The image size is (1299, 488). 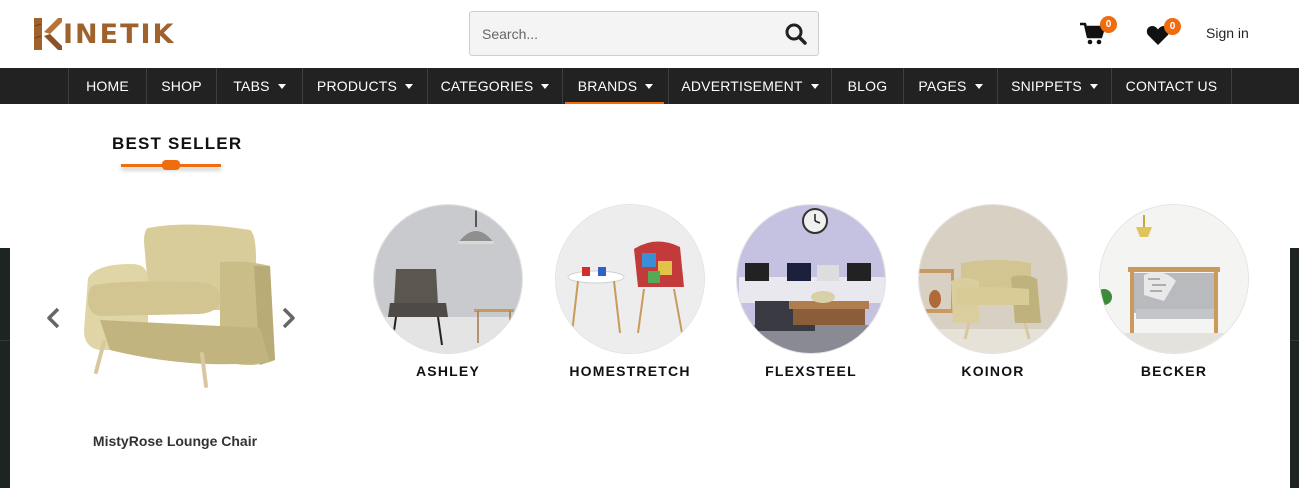 I want to click on nav-label: PRODUCTS, so click(x=357, y=86).